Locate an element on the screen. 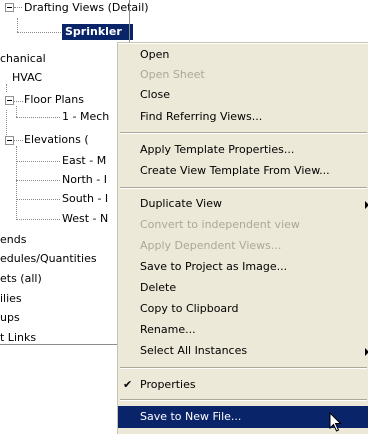  menu-item-label: Delete is located at coordinates (158, 287).